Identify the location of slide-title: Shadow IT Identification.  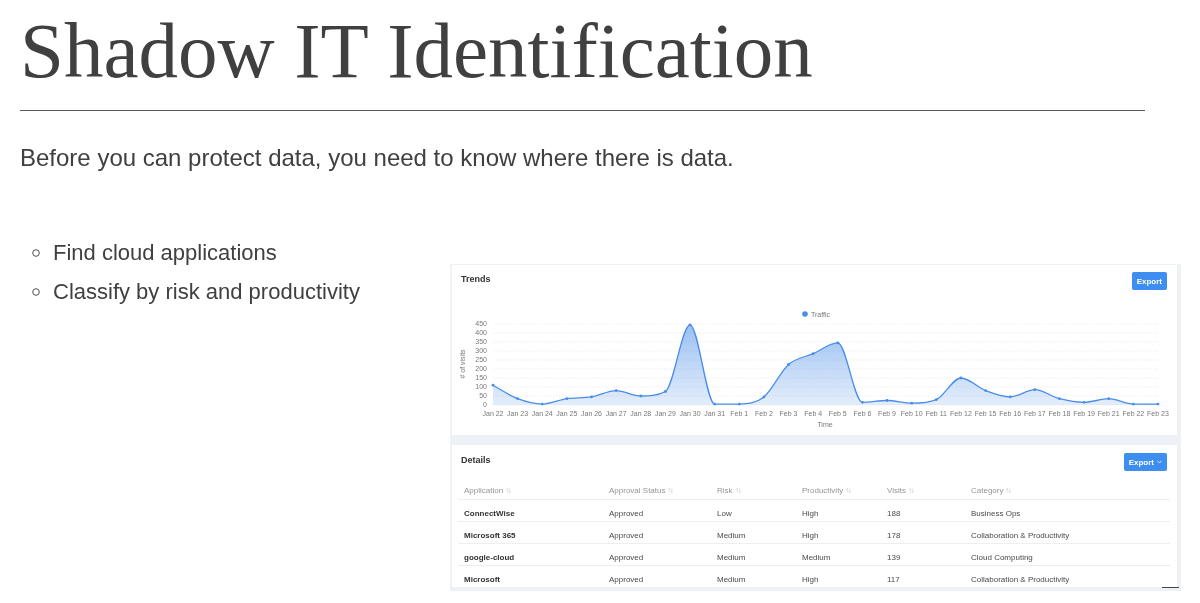
(416, 51).